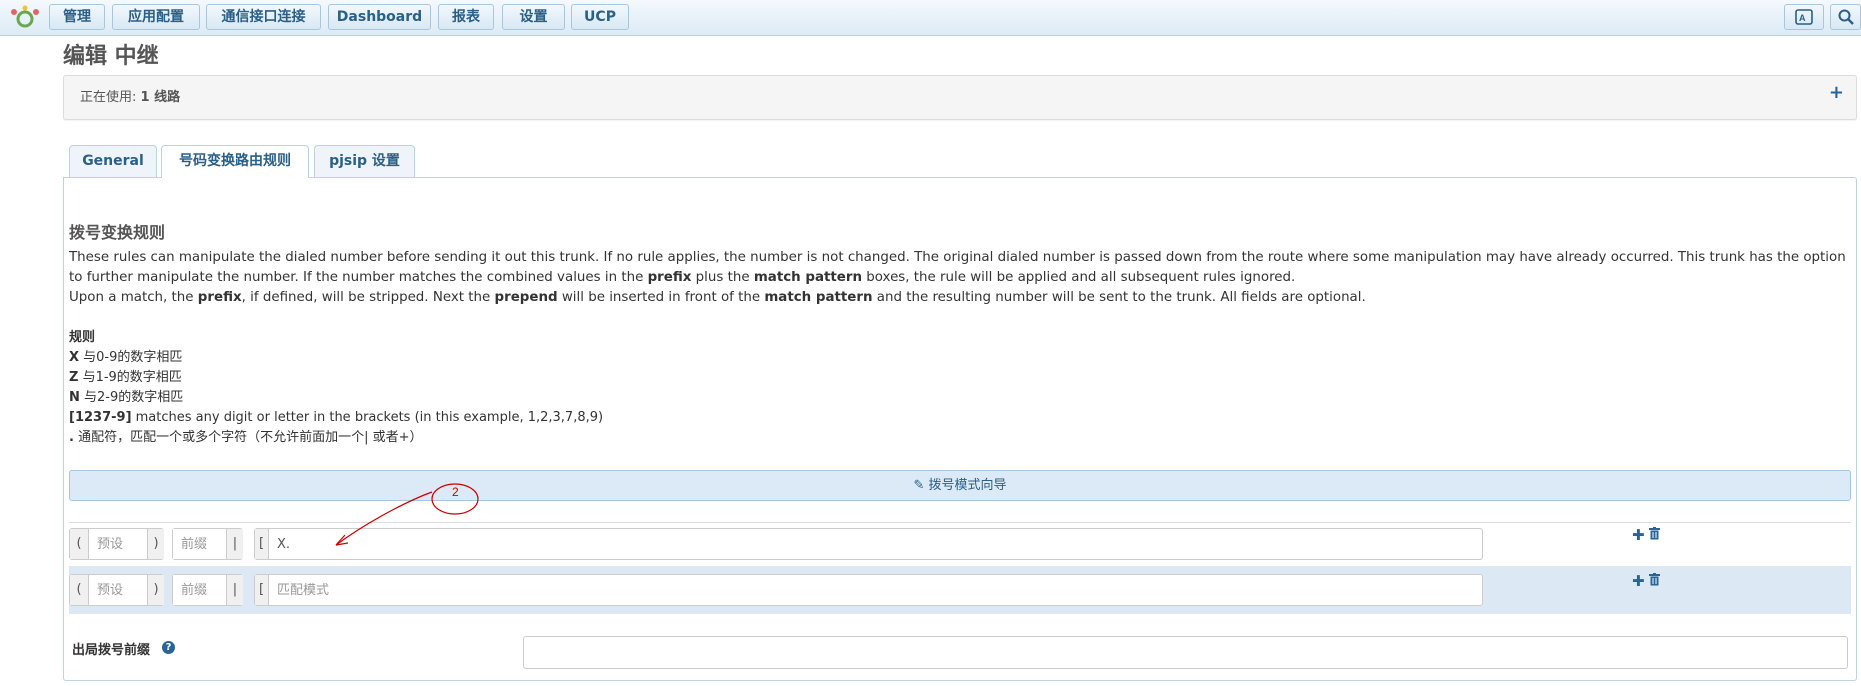 This screenshot has height=686, width=1861. What do you see at coordinates (364, 161) in the screenshot?
I see `tab-pjsip-settings: pjsip 设置` at bounding box center [364, 161].